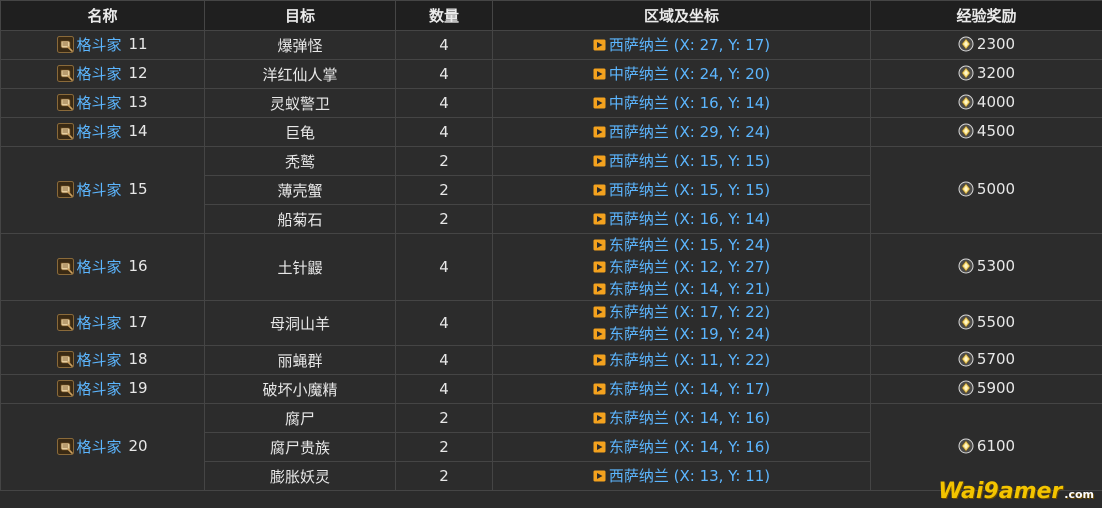  I want to click on location-entry: 东萨纳兰 (X: 15, Y: 24), so click(682, 246).